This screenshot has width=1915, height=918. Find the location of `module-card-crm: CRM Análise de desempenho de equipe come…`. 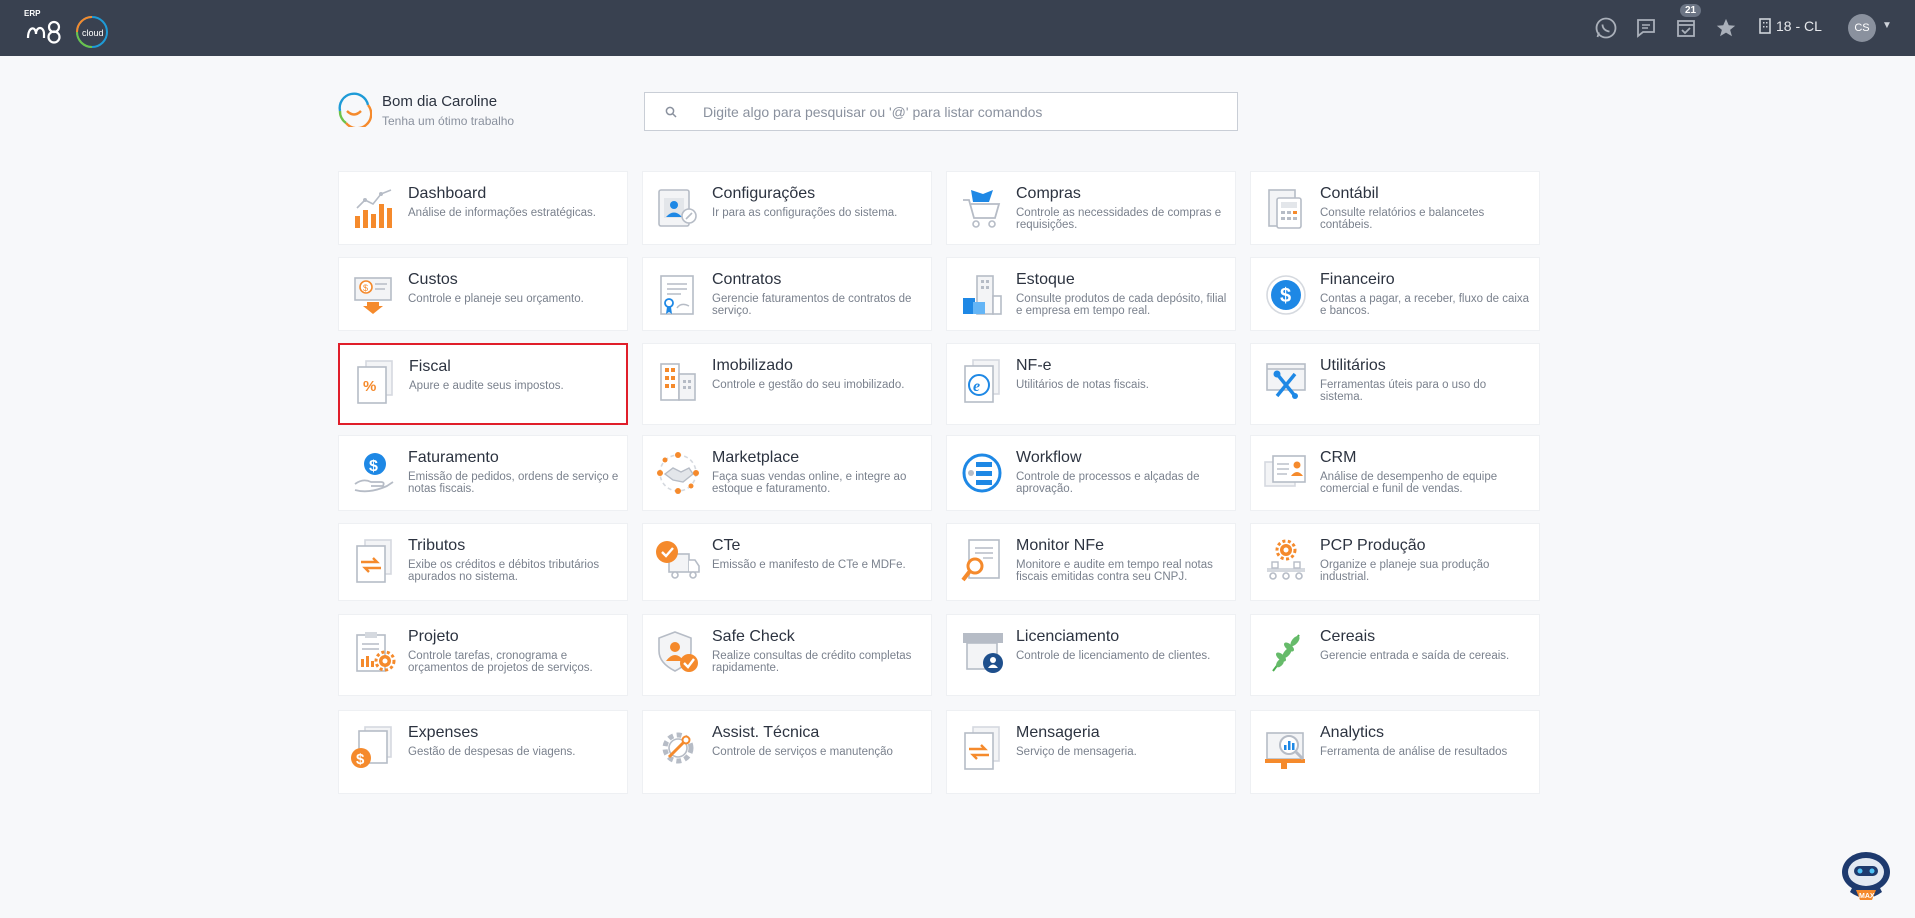

module-card-crm: CRM Análise de desempenho de equipe come… is located at coordinates (1395, 473).